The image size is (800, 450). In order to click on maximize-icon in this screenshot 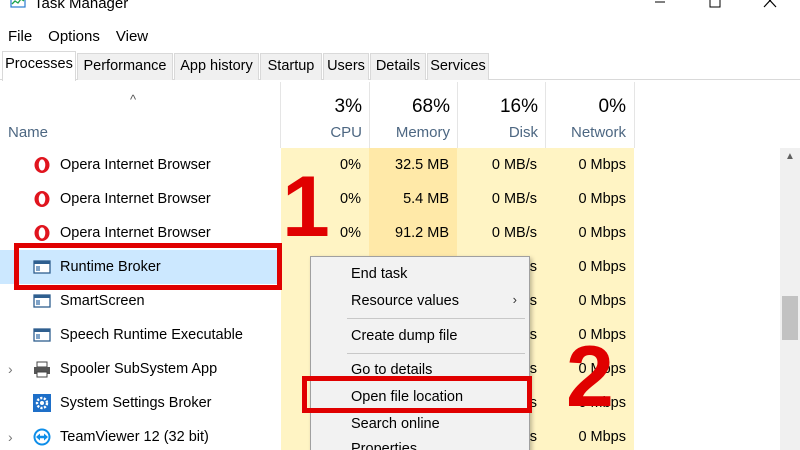, I will do `click(715, 4)`.